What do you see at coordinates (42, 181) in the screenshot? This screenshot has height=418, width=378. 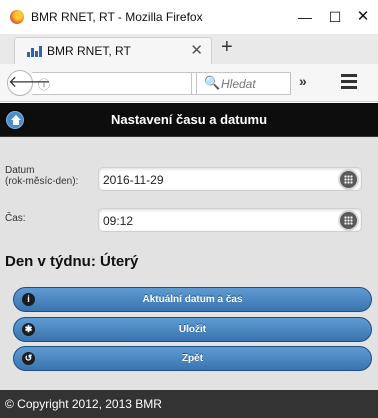 I see `date-label-line2: (rok-měsíc-den):` at bounding box center [42, 181].